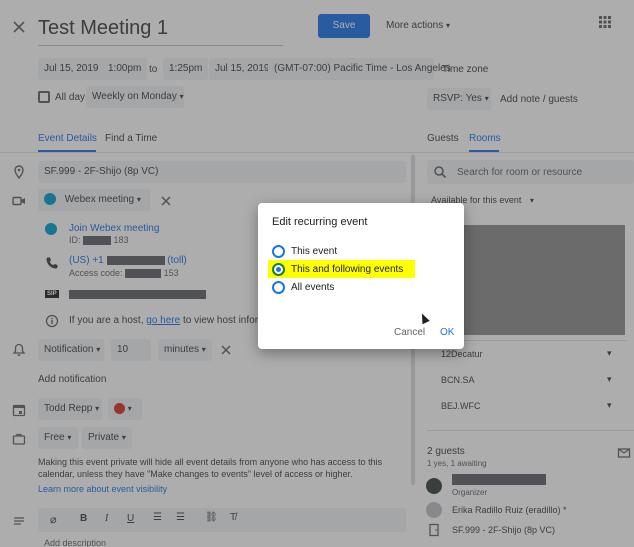 This screenshot has height=547, width=634. I want to click on radio-label-all-events: All events, so click(312, 287).